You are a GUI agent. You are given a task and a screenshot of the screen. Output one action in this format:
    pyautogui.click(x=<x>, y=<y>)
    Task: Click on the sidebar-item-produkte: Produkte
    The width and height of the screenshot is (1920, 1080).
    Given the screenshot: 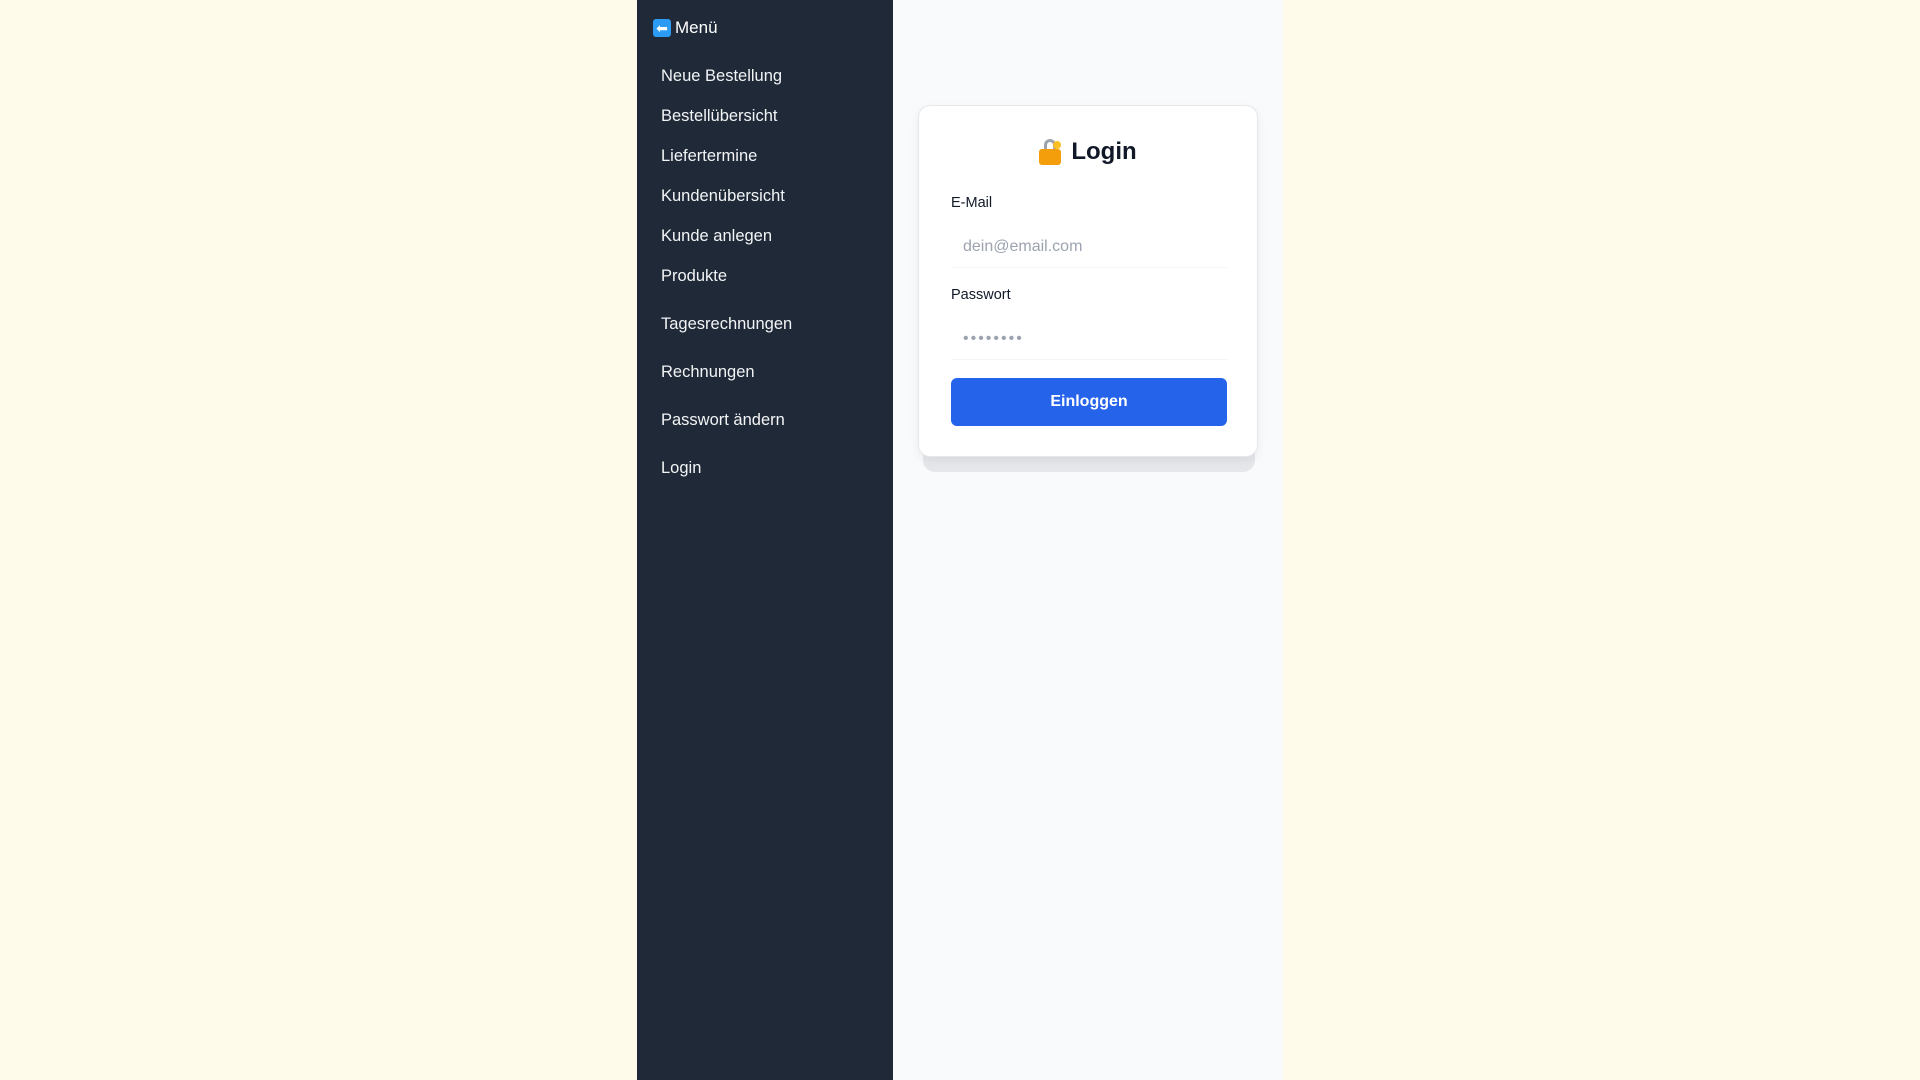 What is the action you would take?
    pyautogui.click(x=694, y=276)
    